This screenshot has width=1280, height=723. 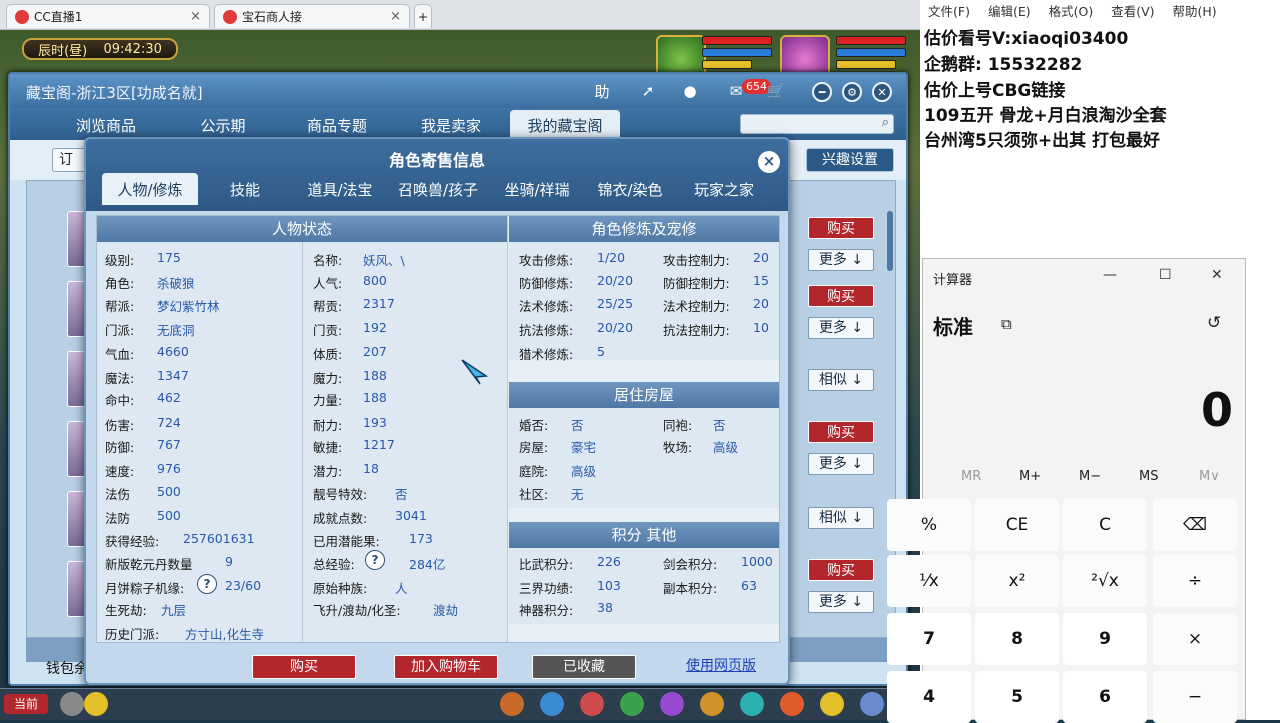 I want to click on dialog-buy-button: 购买, so click(x=304, y=667).